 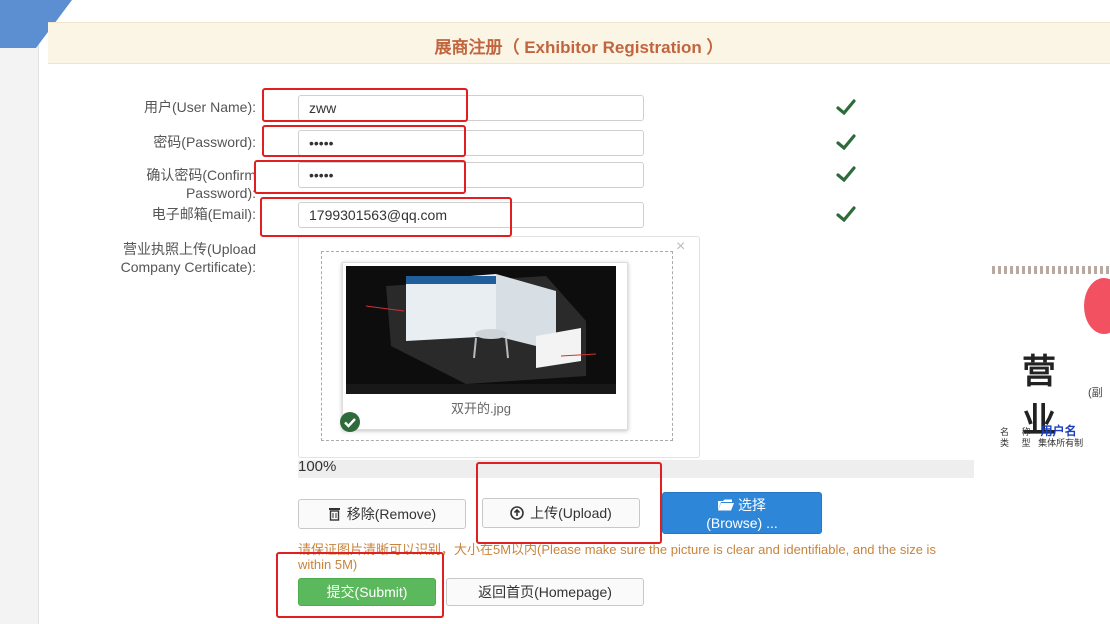 I want to click on upload-progress-text: 100%, so click(x=317, y=466).